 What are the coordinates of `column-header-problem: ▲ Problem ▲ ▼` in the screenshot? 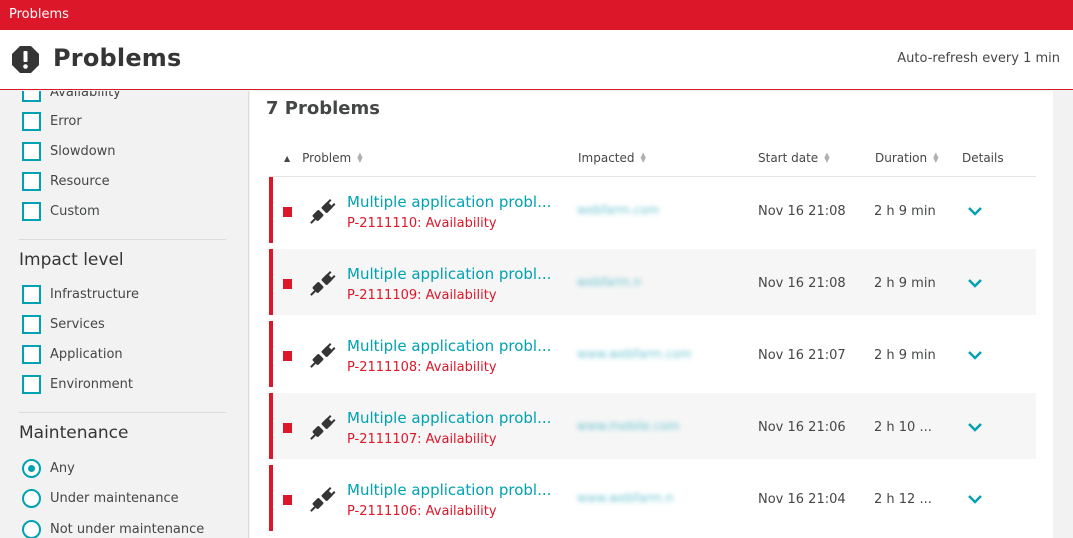 It's located at (323, 158).